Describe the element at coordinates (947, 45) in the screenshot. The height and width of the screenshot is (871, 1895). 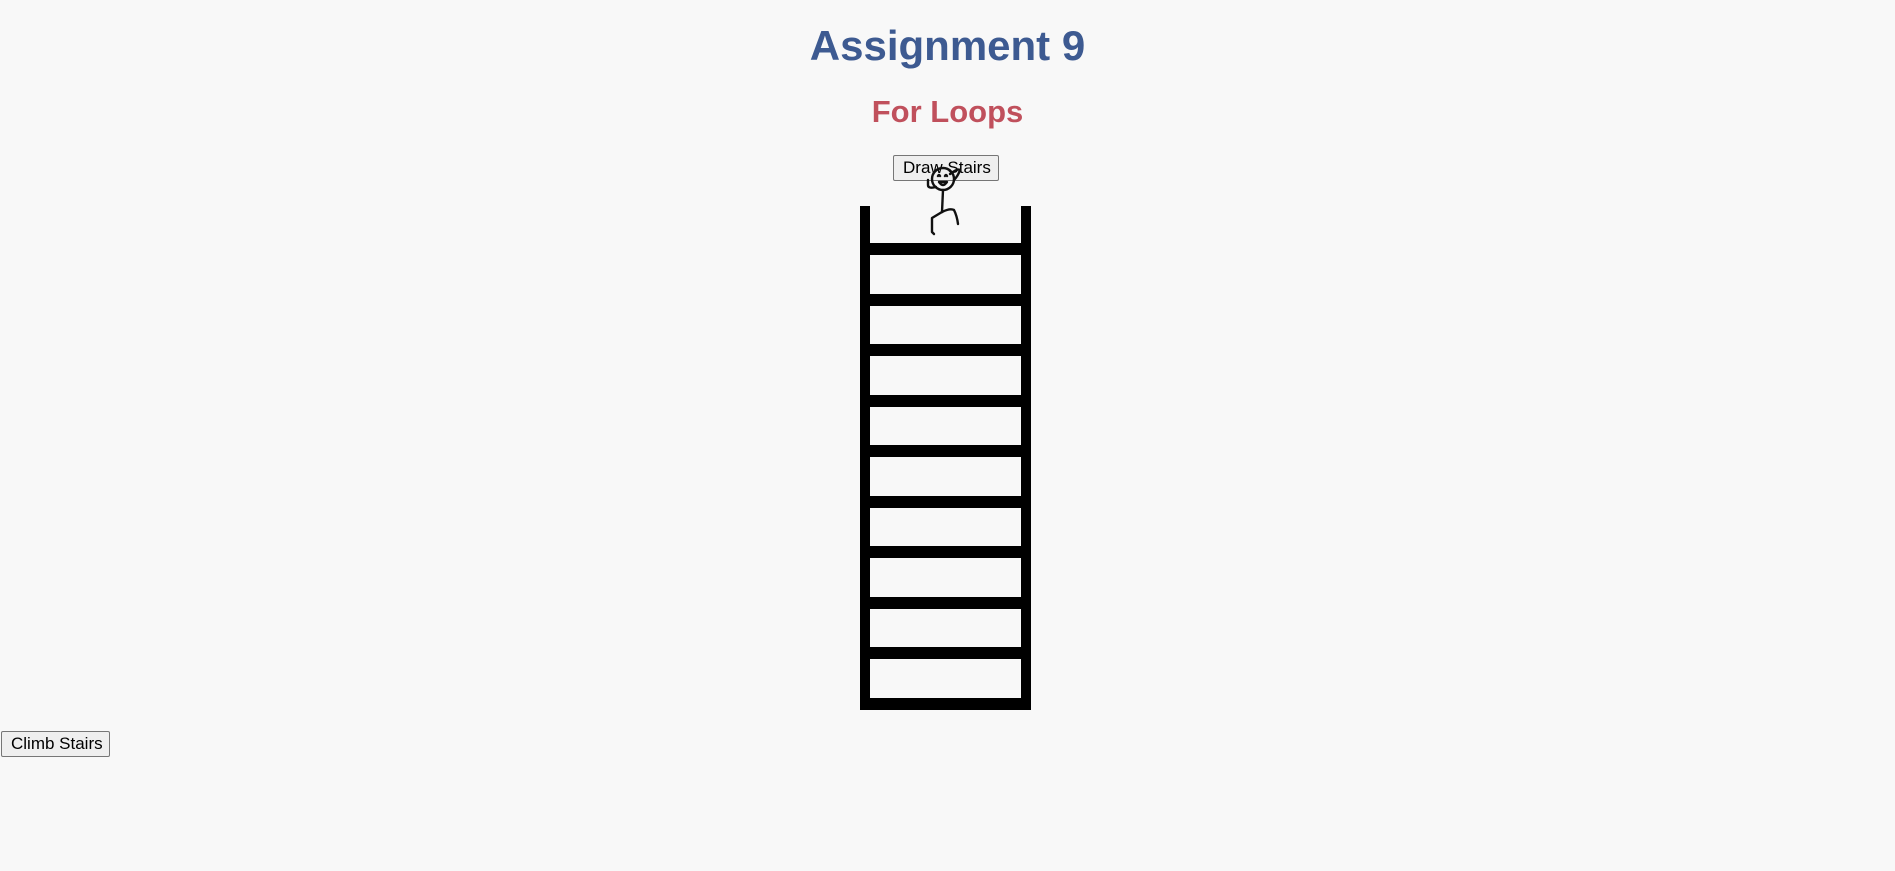
I see `page-title: Assignment 9` at that location.